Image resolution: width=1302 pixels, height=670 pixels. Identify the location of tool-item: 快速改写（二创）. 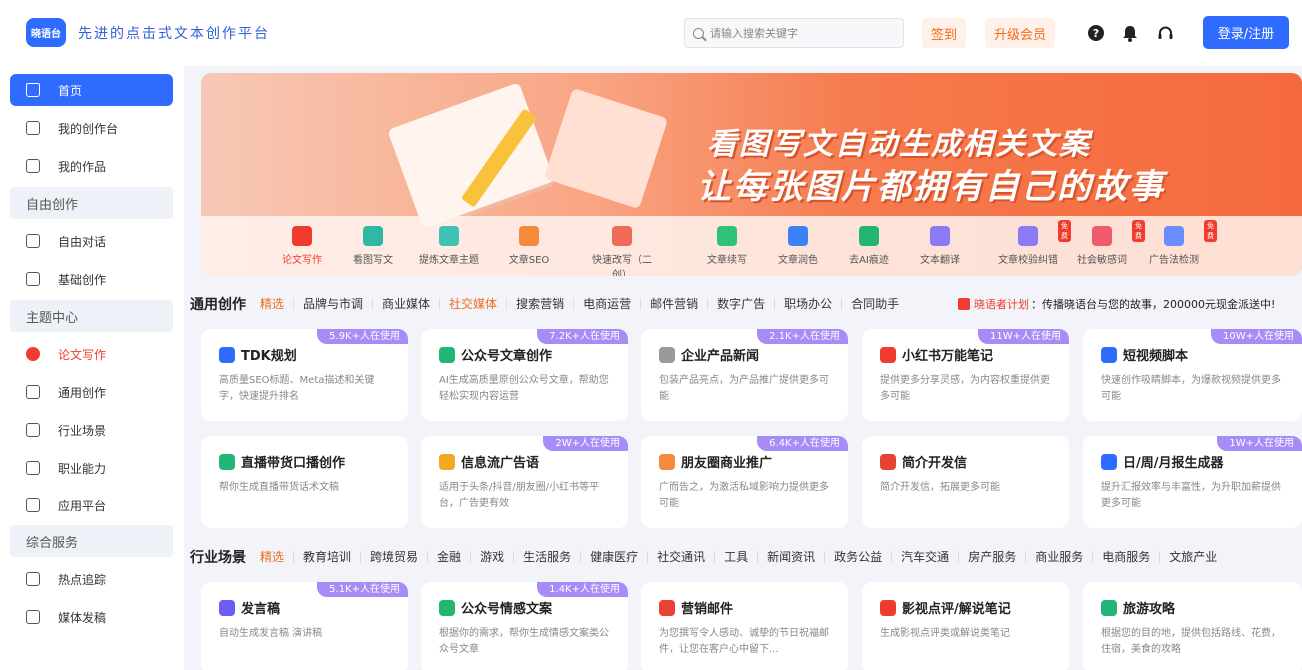
(622, 251).